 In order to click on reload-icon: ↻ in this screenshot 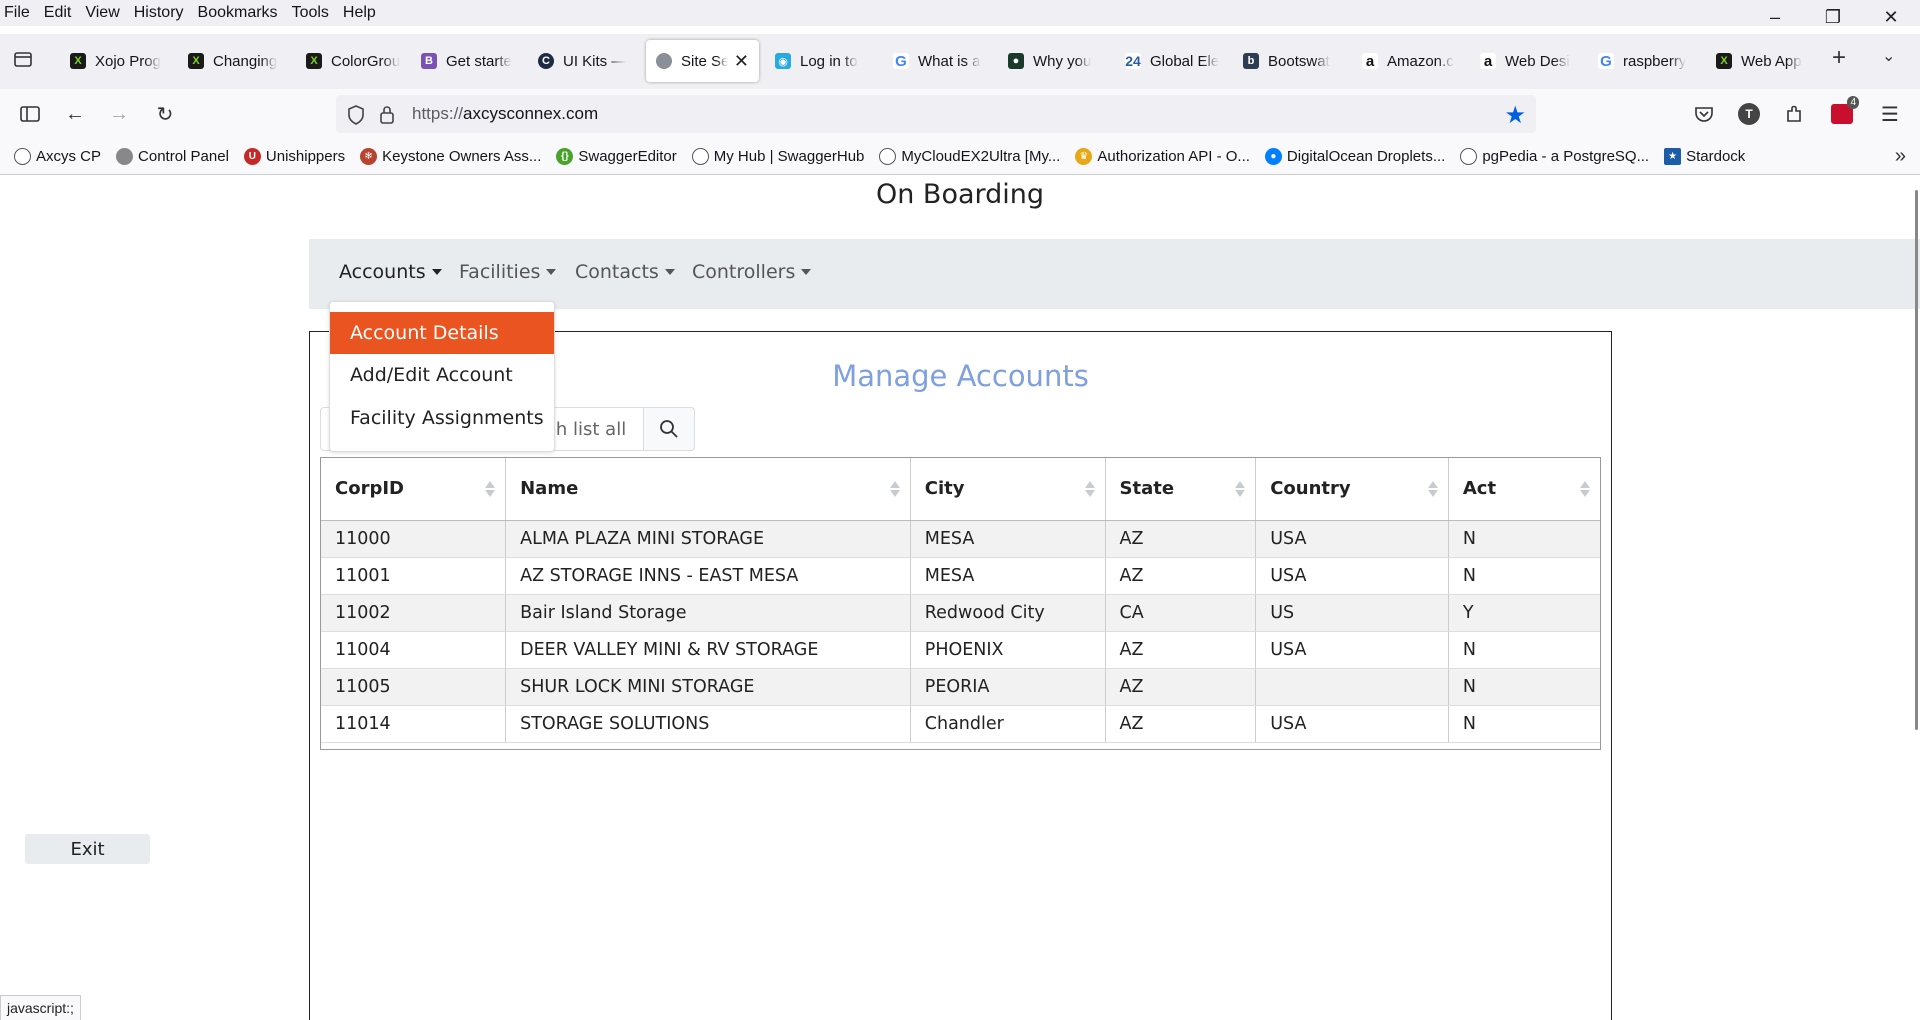, I will do `click(165, 114)`.